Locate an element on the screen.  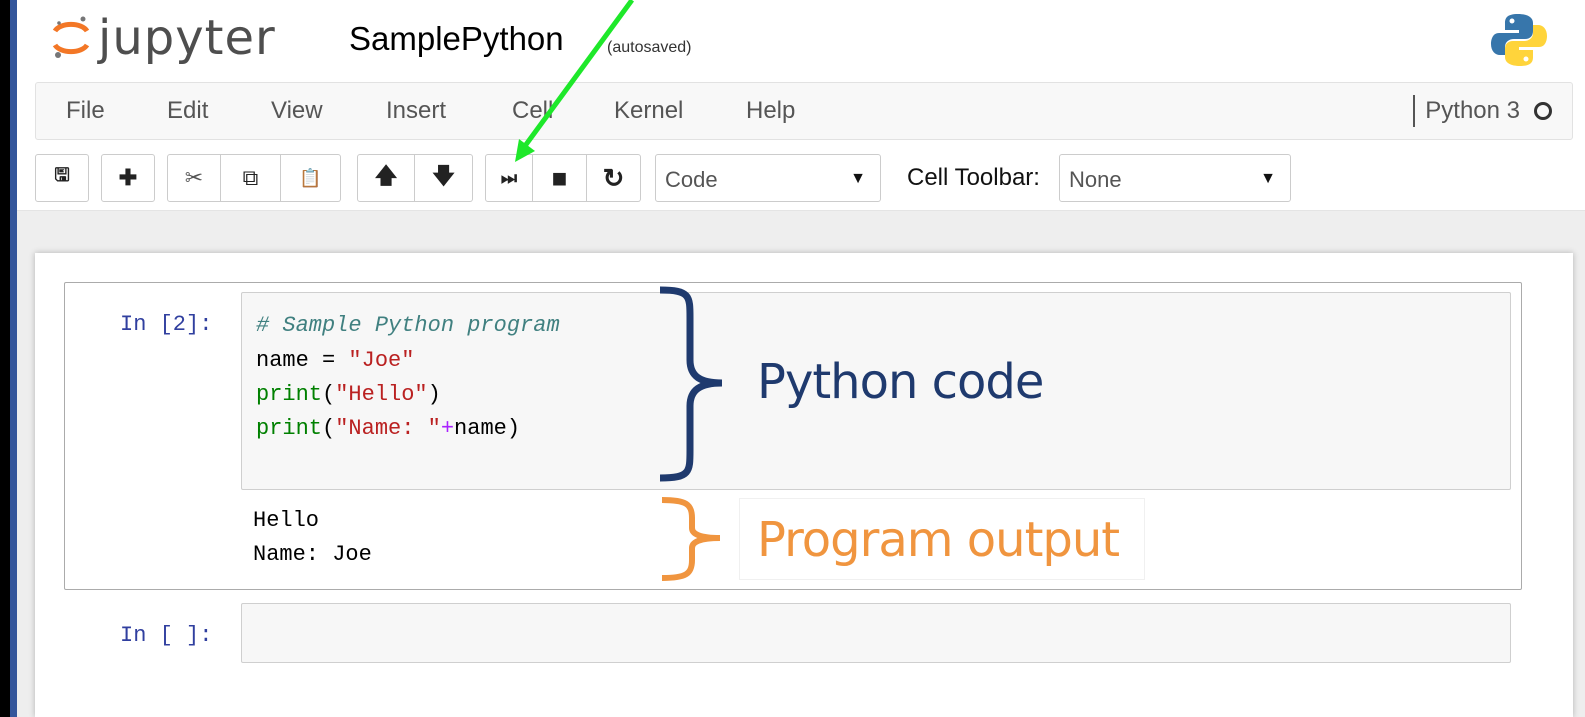
paste-icon: 📋 is located at coordinates (310, 177).